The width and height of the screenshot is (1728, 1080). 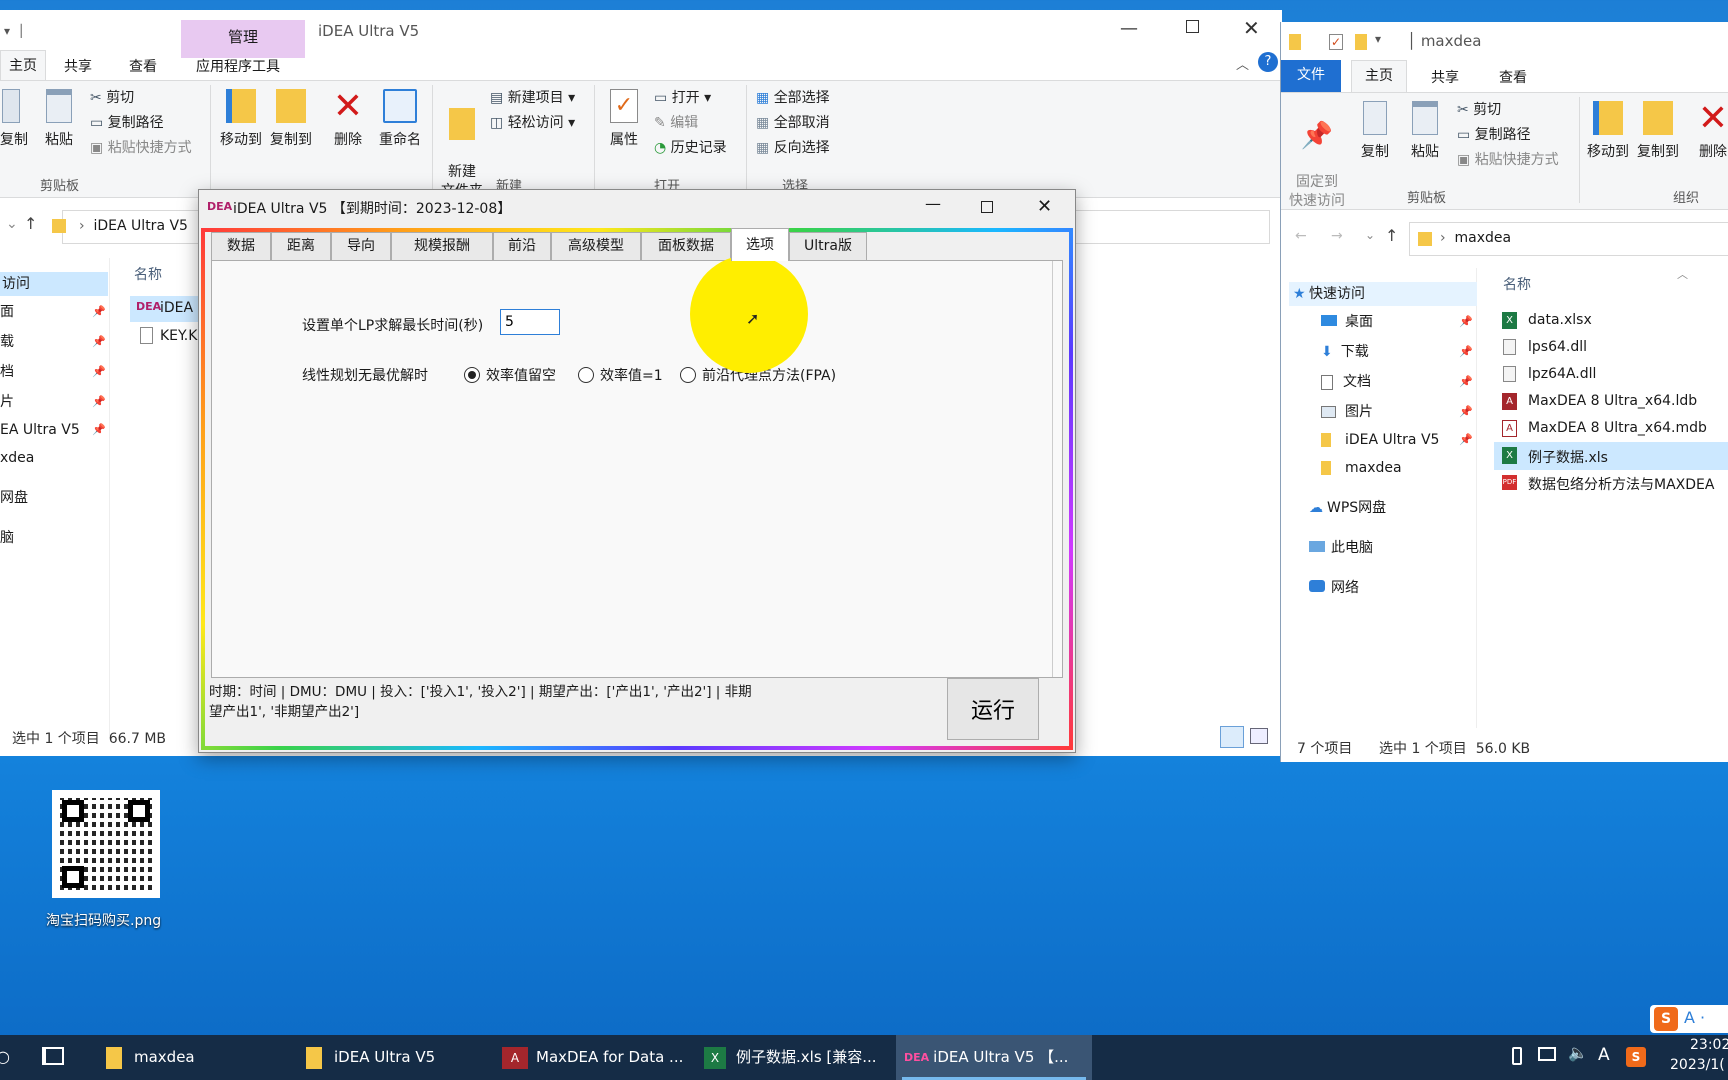 What do you see at coordinates (1697, 1065) in the screenshot?
I see `clock-date: 2023/1(` at bounding box center [1697, 1065].